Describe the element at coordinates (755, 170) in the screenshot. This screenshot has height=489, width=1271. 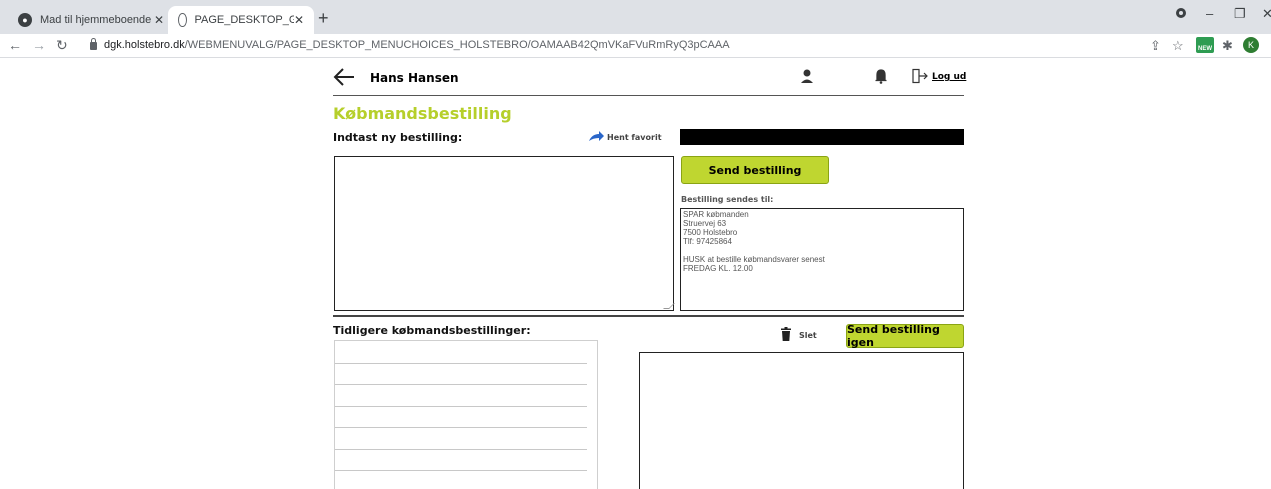
I see `send-order-button: Send bestilling` at that location.